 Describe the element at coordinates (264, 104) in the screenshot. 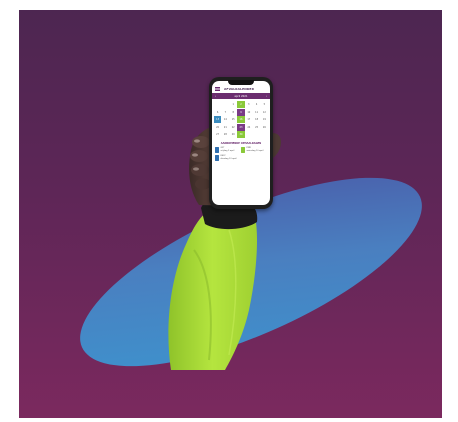

I see `calendar-day: 5` at that location.